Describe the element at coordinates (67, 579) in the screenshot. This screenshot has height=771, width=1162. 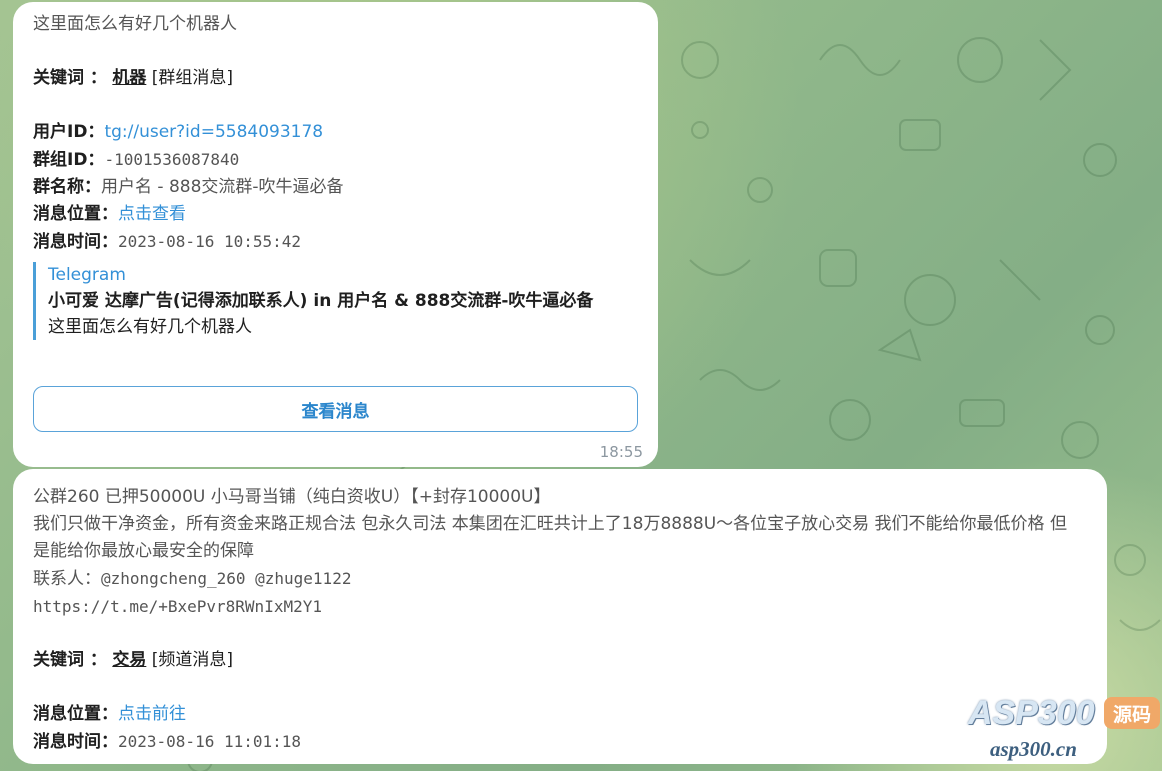
I see `contact-label: 联系人：` at that location.